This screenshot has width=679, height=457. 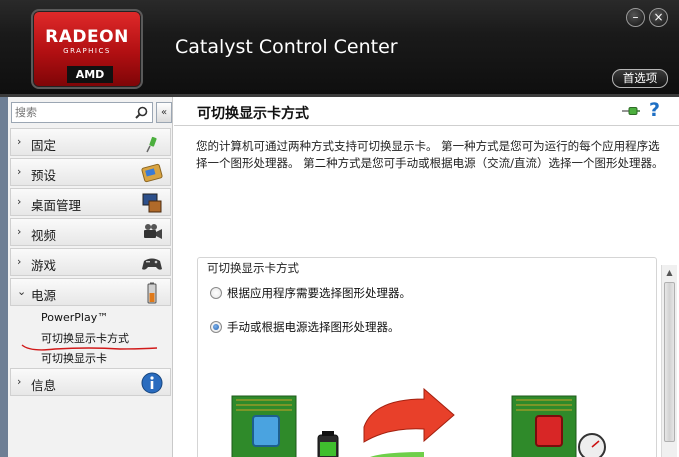 I want to click on integrated-gpu-chip-icon, so click(x=264, y=426).